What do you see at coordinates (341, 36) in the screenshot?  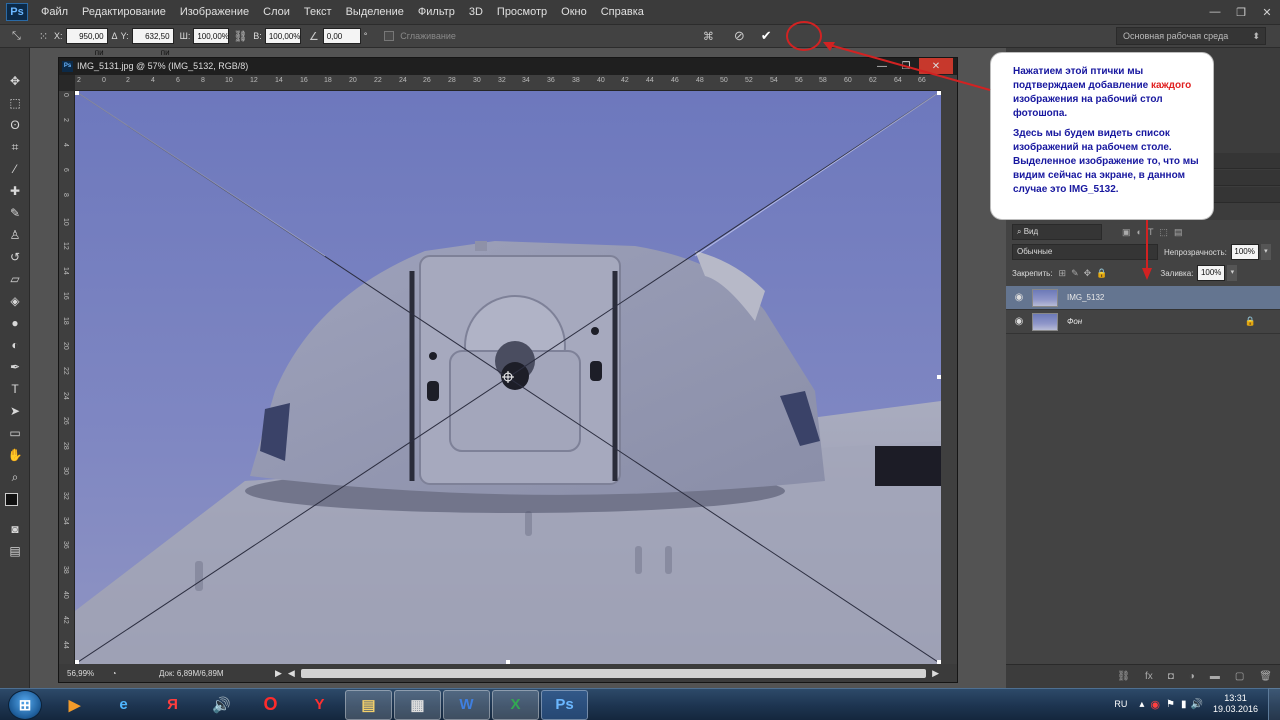 I see `angle-field: 0,00` at bounding box center [341, 36].